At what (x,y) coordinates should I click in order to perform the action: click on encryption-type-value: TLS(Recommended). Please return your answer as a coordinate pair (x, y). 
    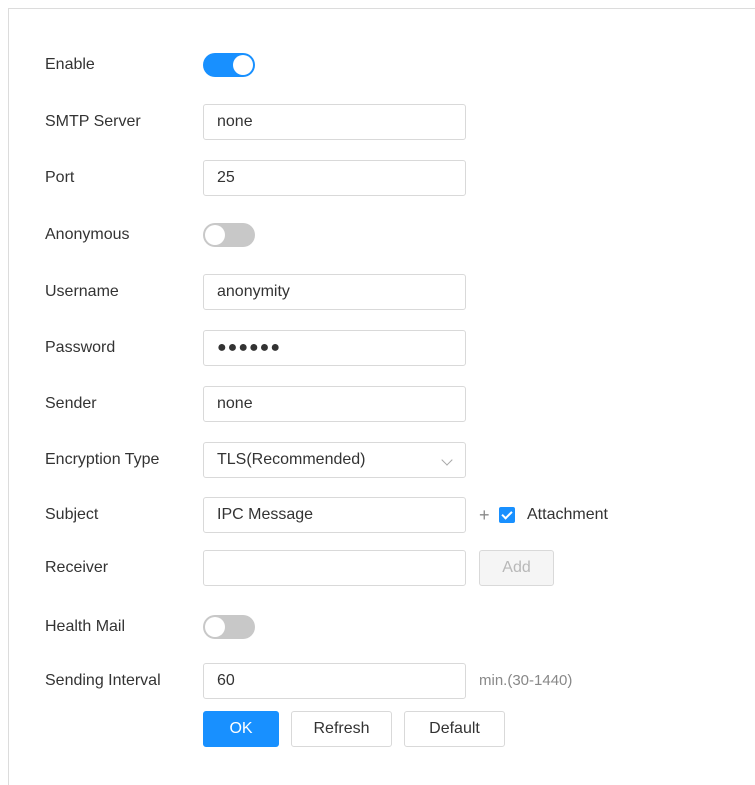
    Looking at the image, I should click on (291, 459).